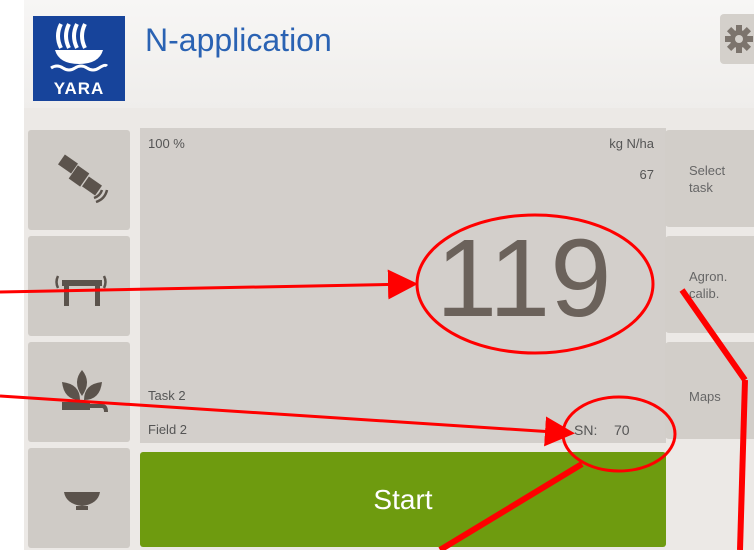 This screenshot has width=754, height=550. Describe the element at coordinates (85, 391) in the screenshot. I see `plant-icon` at that location.